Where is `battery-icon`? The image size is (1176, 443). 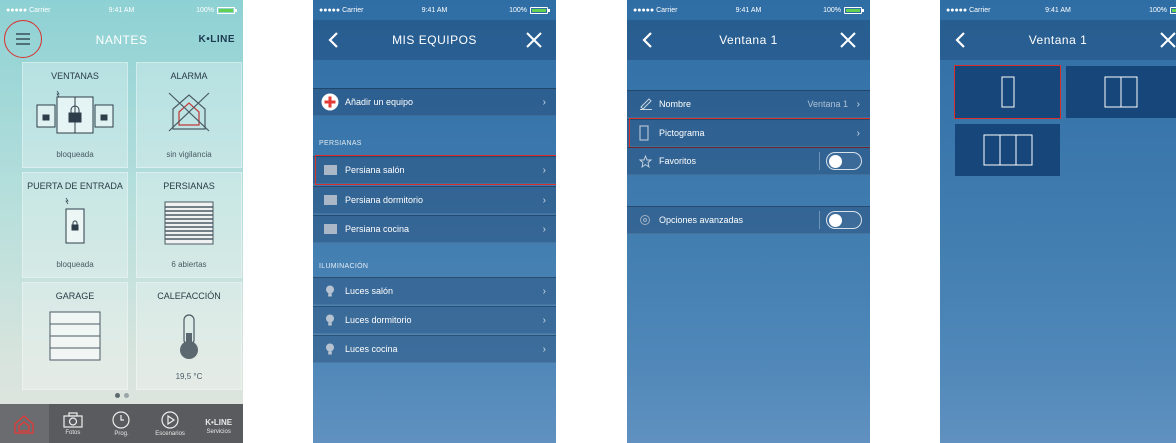
battery-icon is located at coordinates (540, 10).